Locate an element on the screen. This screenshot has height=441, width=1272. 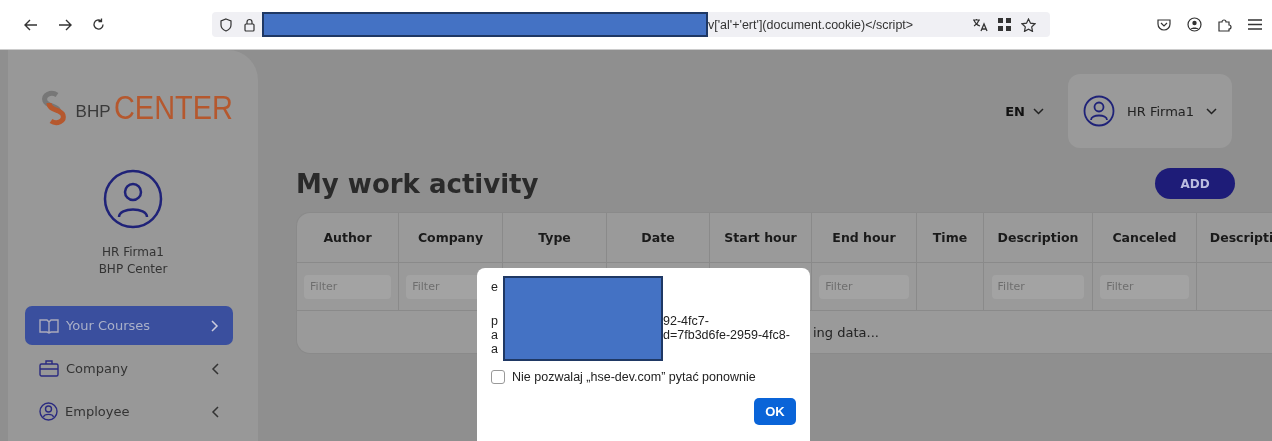
sidebar-item: Employee is located at coordinates (129, 411).